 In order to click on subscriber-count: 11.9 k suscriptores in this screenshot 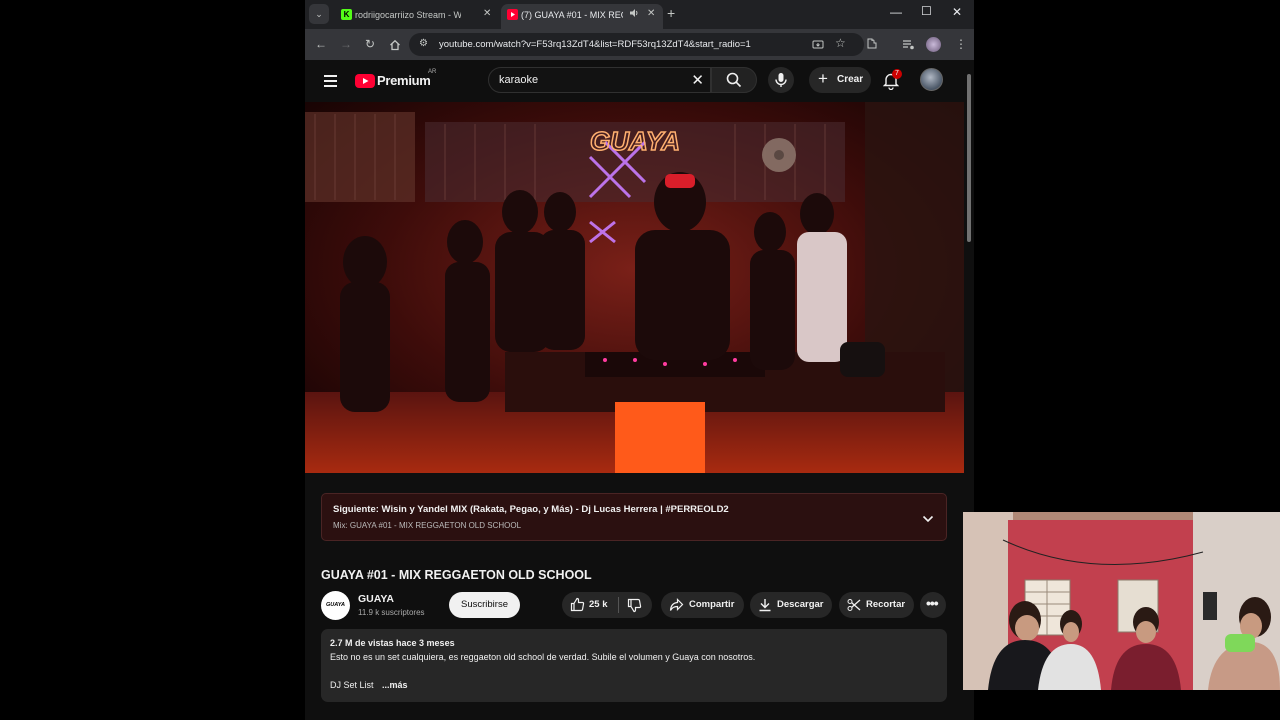, I will do `click(391, 612)`.